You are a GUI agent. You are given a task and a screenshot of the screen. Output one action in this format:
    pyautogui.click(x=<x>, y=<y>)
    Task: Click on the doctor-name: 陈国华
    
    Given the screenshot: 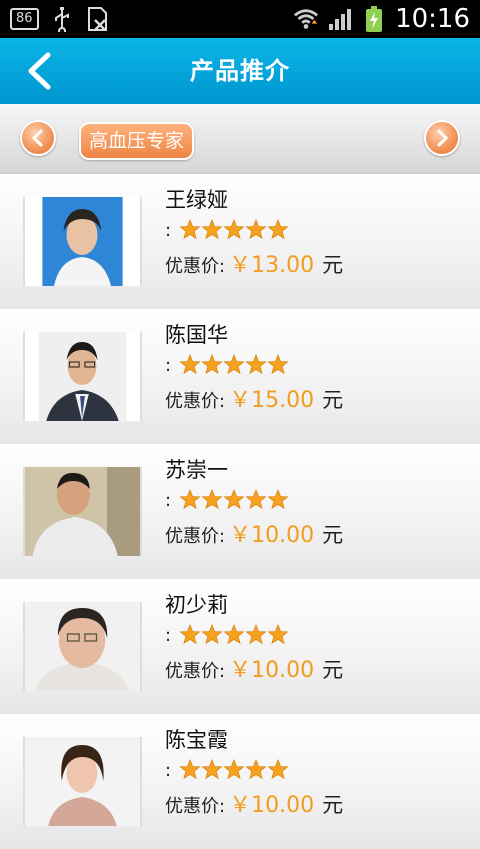 What is the action you would take?
    pyautogui.click(x=196, y=335)
    